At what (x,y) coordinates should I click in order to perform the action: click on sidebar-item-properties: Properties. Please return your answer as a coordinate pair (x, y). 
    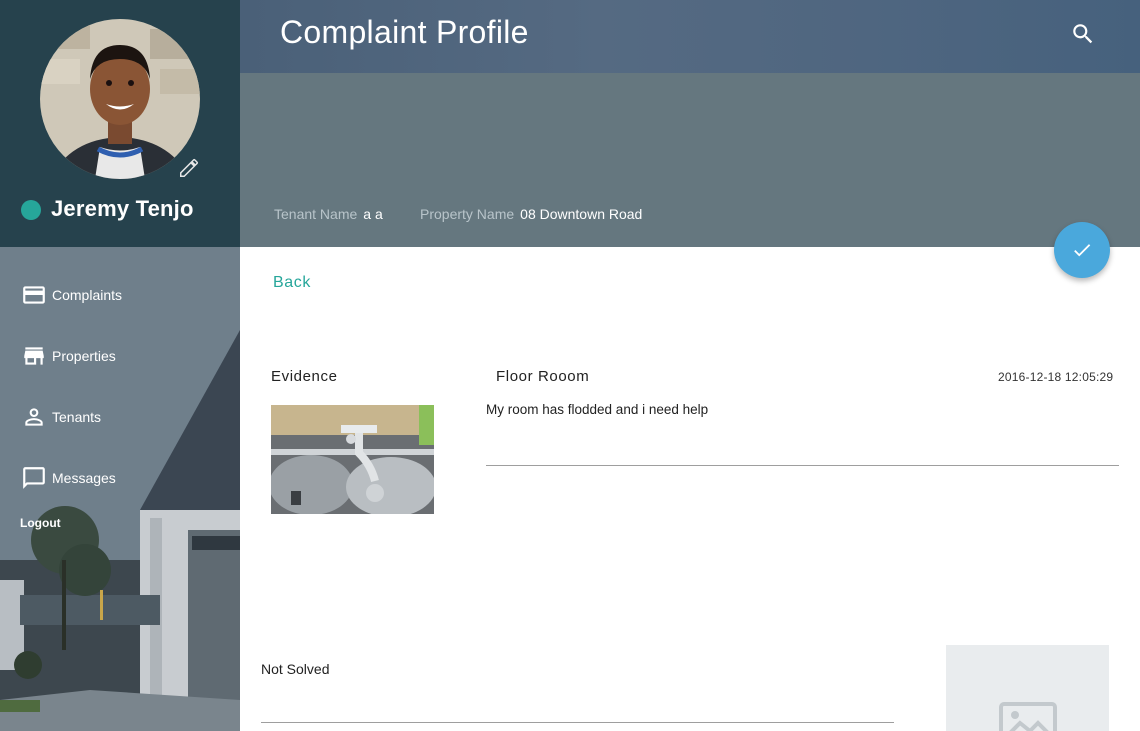
    Looking at the image, I should click on (120, 356).